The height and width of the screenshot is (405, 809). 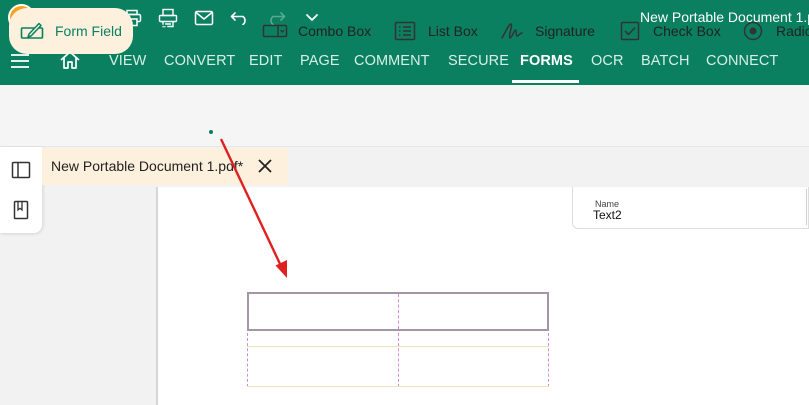 What do you see at coordinates (253, 208) in the screenshot?
I see `annotation-arrow-icon` at bounding box center [253, 208].